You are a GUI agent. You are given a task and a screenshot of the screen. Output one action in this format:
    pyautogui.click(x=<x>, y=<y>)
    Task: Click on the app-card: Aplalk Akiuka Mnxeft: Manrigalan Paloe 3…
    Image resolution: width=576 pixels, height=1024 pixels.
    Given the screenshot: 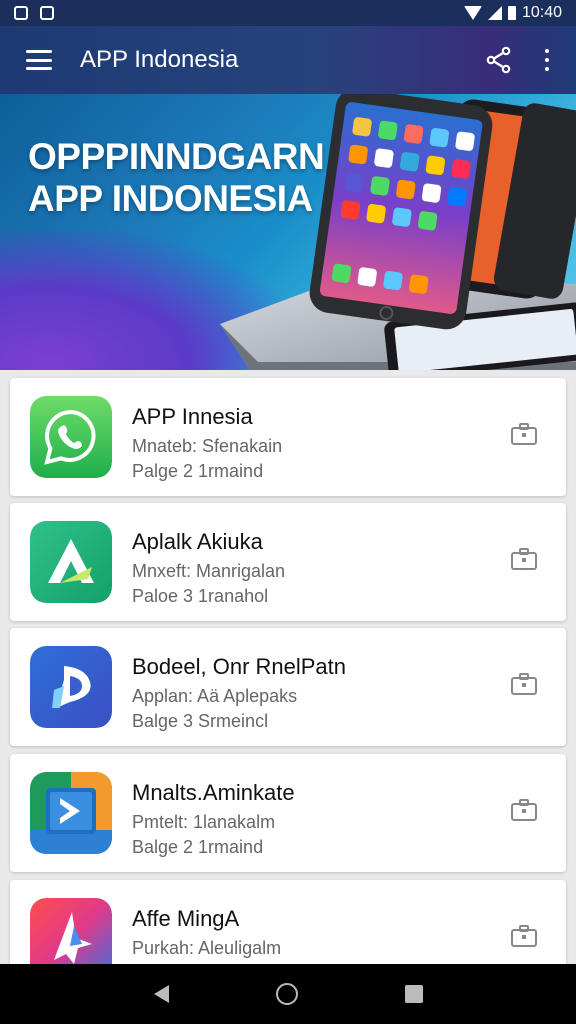 What is the action you would take?
    pyautogui.click(x=288, y=562)
    